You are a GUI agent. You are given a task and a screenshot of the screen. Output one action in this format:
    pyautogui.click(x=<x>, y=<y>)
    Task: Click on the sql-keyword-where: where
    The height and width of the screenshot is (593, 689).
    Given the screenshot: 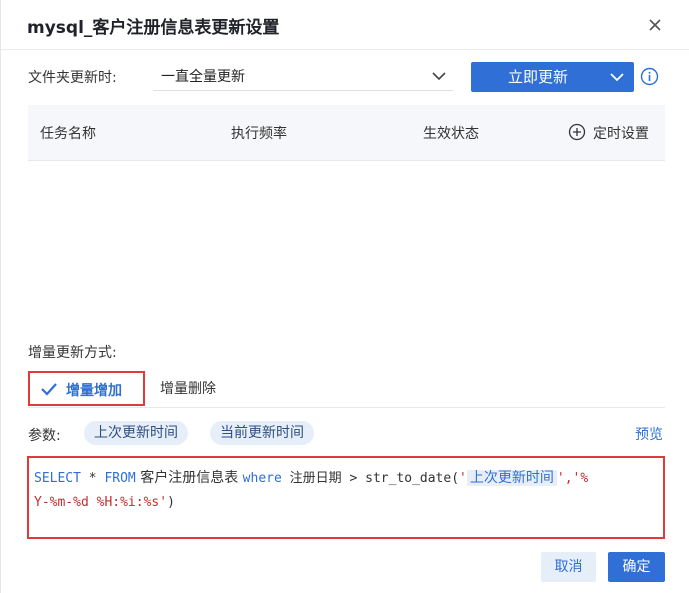 What is the action you would take?
    pyautogui.click(x=262, y=478)
    